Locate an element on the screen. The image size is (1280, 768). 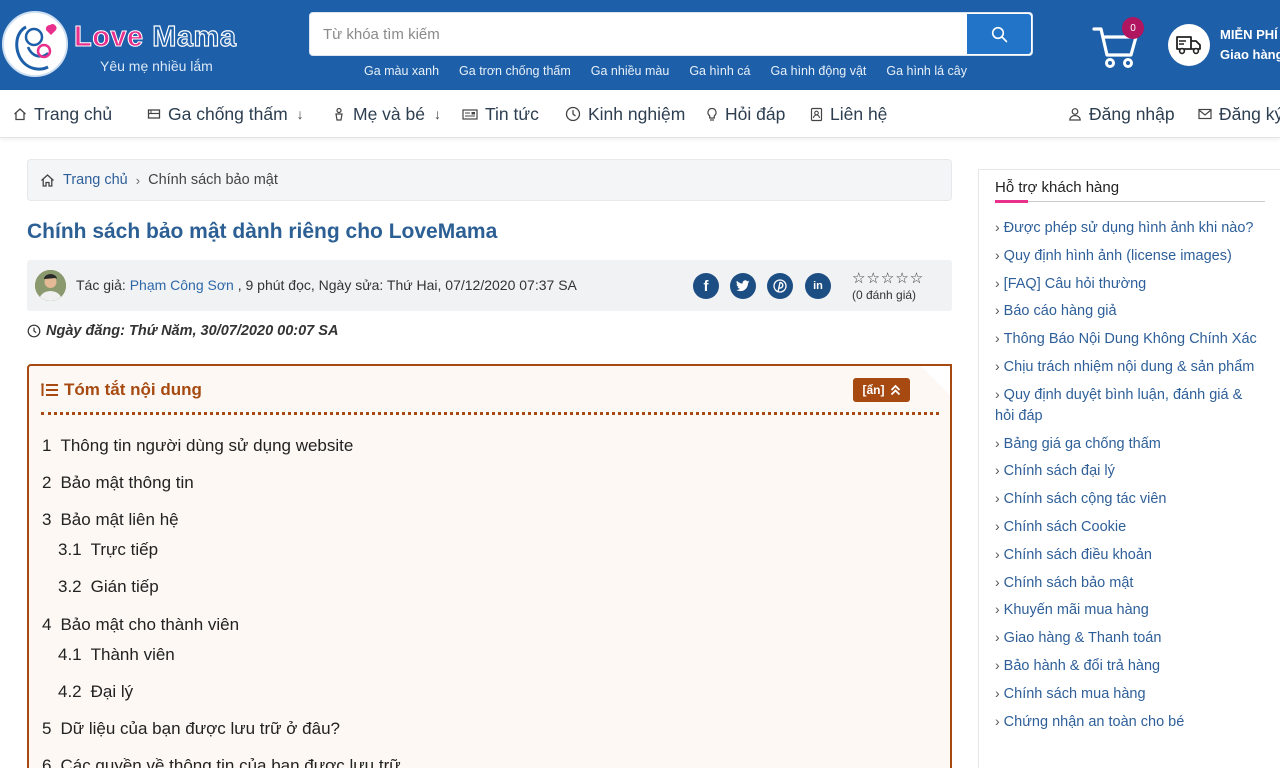
sidebar-link: › Chính sách đại lý is located at coordinates (1130, 471).